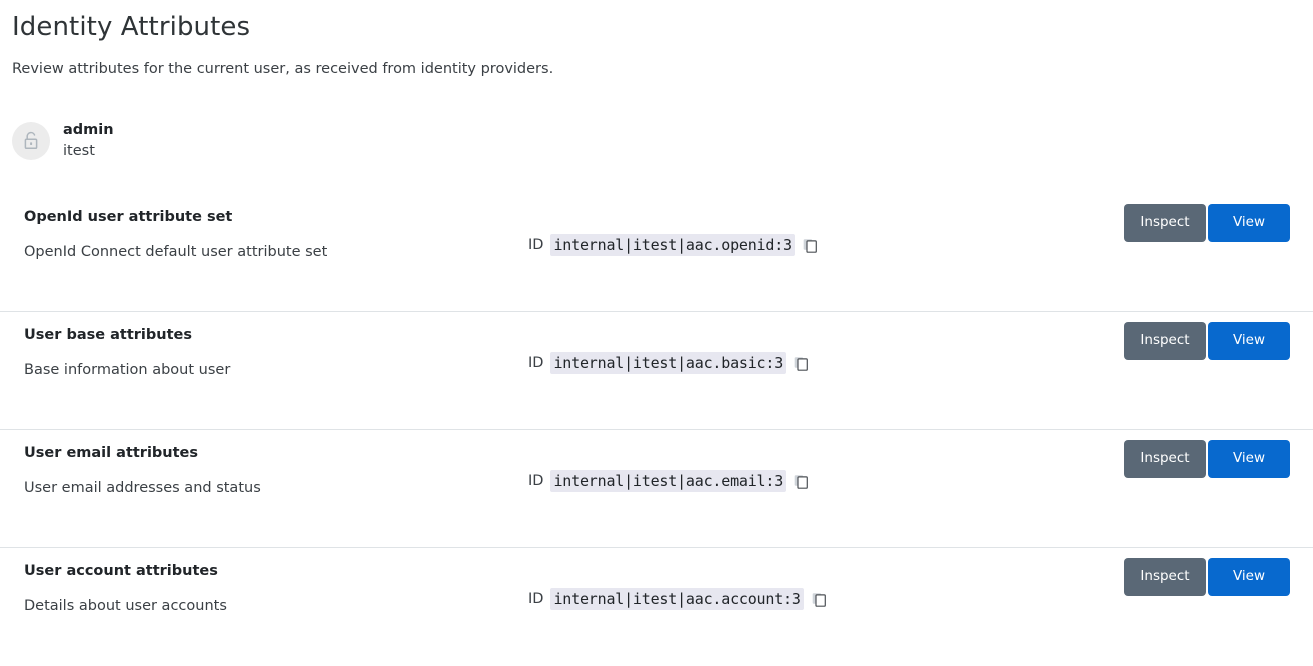 This screenshot has width=1313, height=666. Describe the element at coordinates (128, 217) in the screenshot. I see `attribute-set-title: OpenId user attribute set` at that location.